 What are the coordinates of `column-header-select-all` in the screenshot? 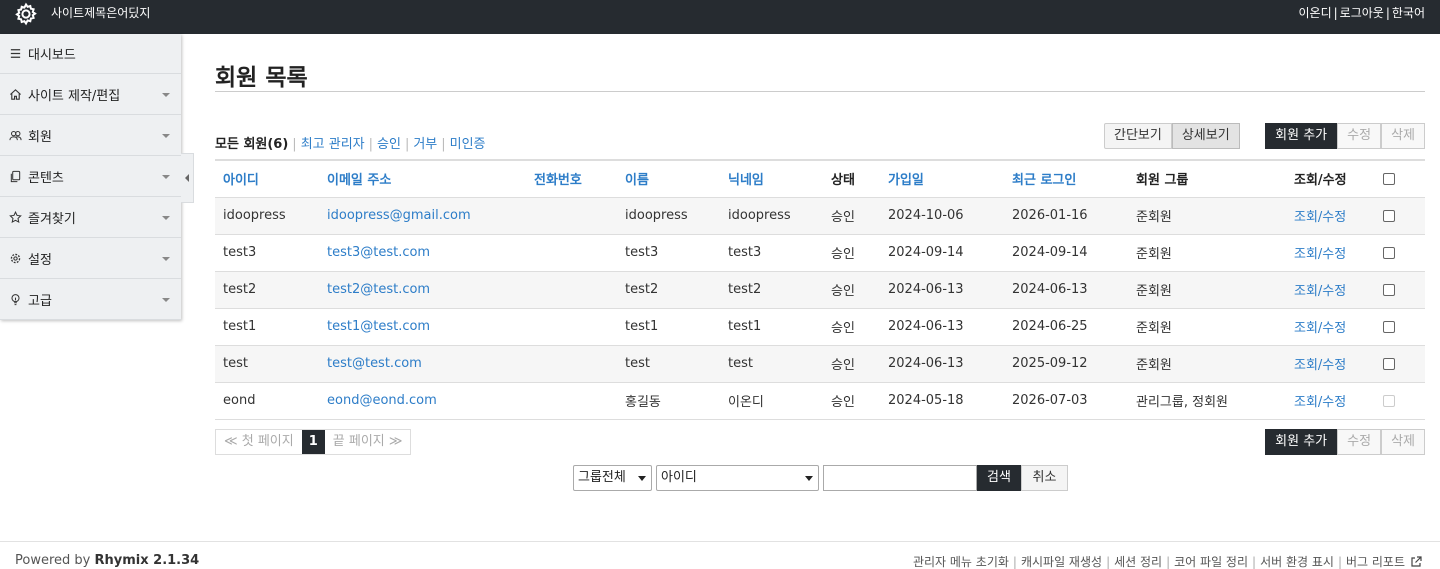 It's located at (1400, 179).